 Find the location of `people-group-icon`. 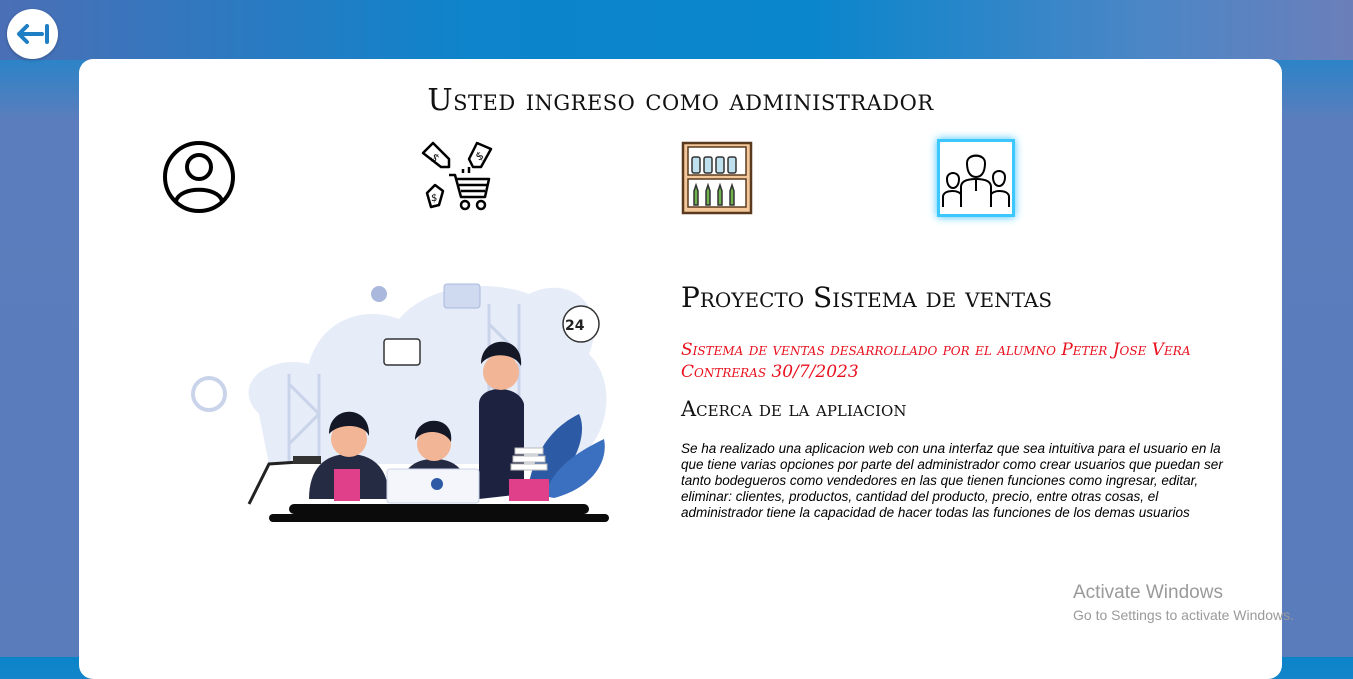

people-group-icon is located at coordinates (976, 180).